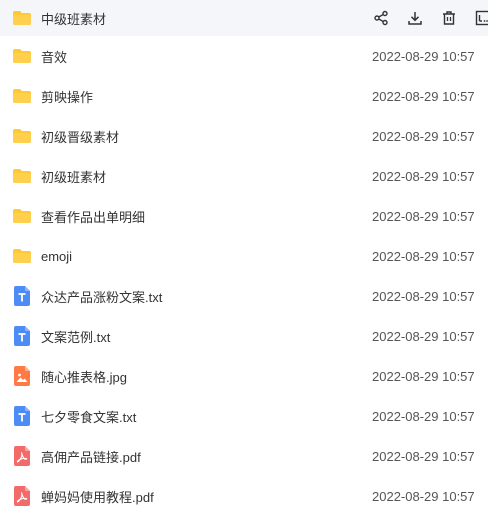 The height and width of the screenshot is (528, 488). Describe the element at coordinates (244, 18) in the screenshot. I see `file-row-0: 中级班素材` at that location.